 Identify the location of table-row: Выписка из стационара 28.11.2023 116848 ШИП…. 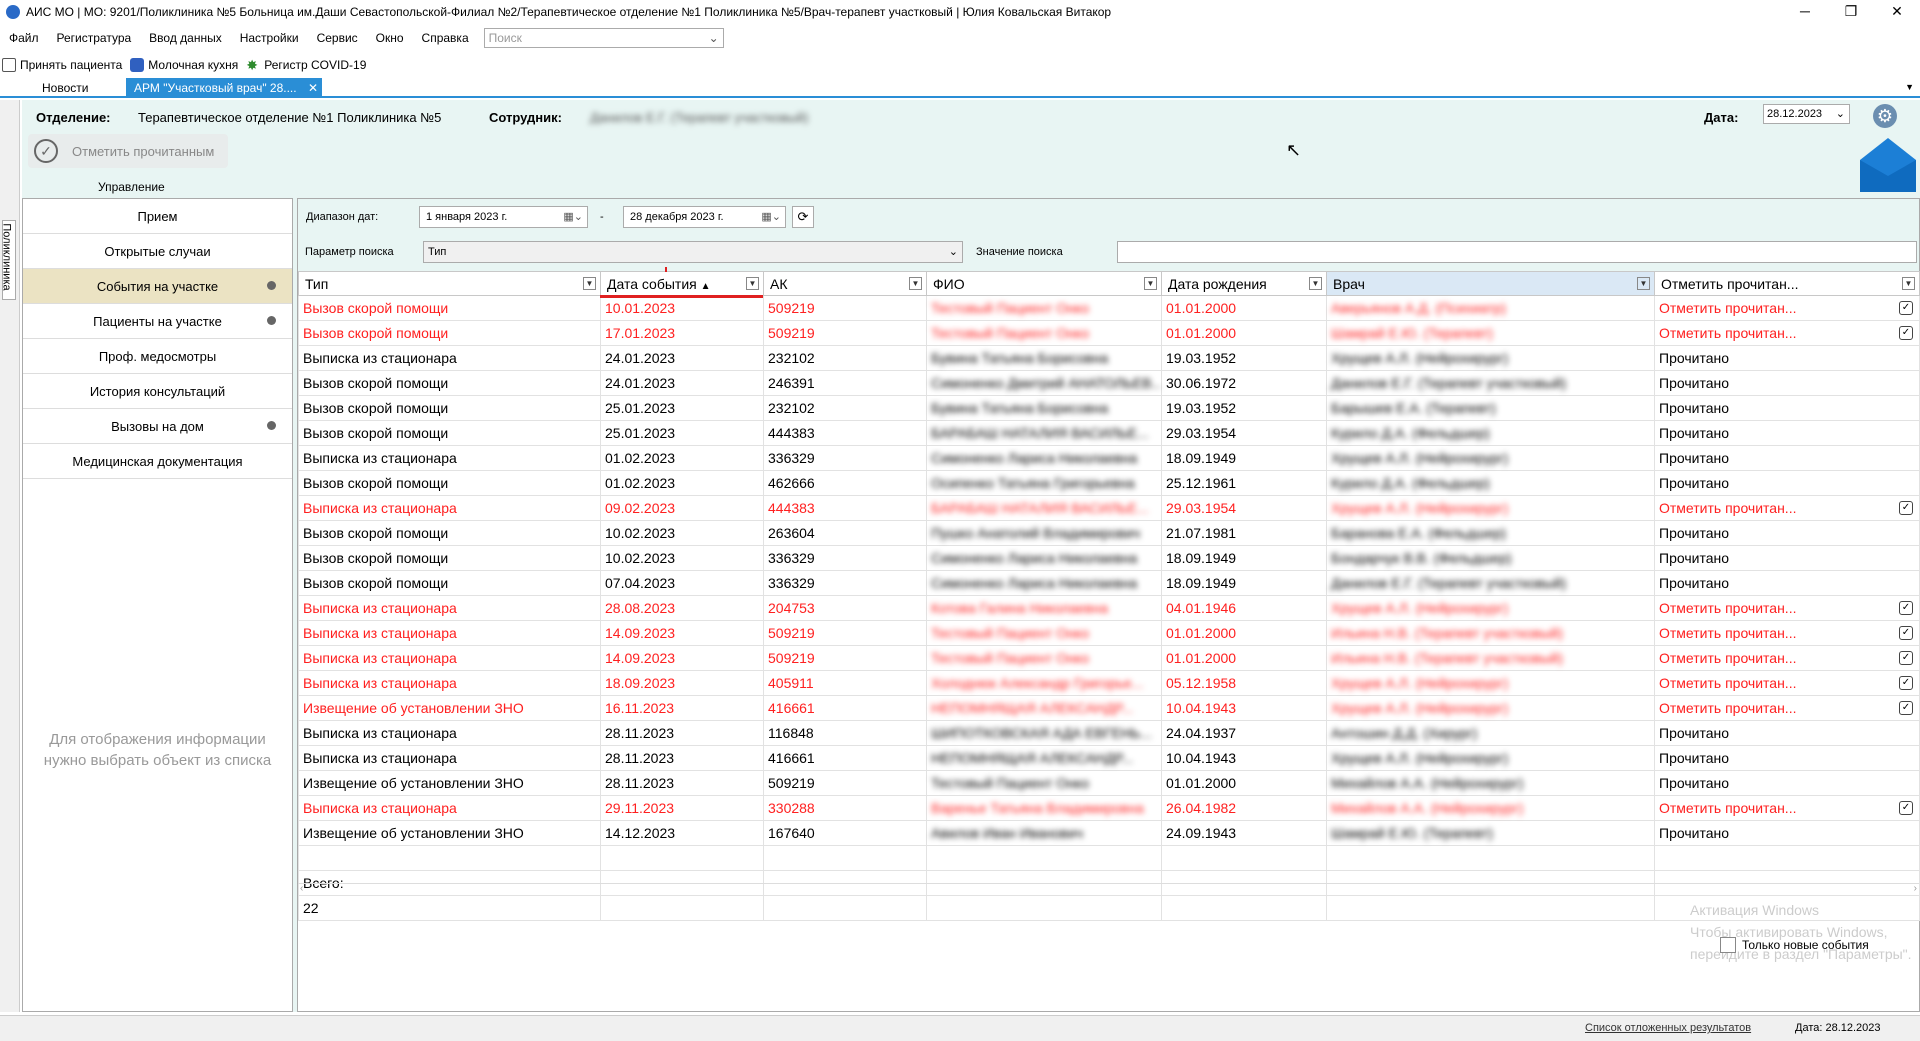
(1109, 733).